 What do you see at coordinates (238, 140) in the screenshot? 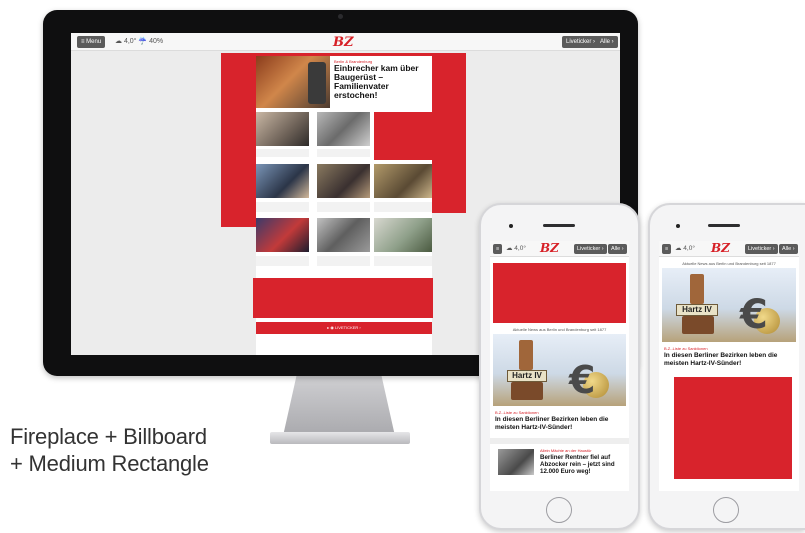
I see `fireplace-ad-left` at bounding box center [238, 140].